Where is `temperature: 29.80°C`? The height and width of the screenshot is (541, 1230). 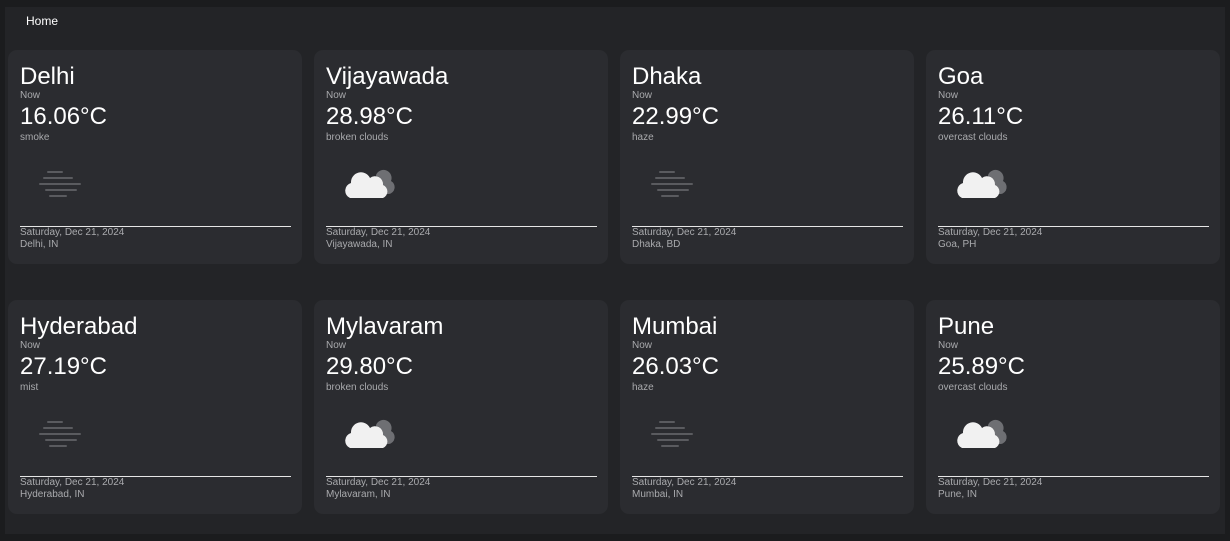
temperature: 29.80°C is located at coordinates (369, 366).